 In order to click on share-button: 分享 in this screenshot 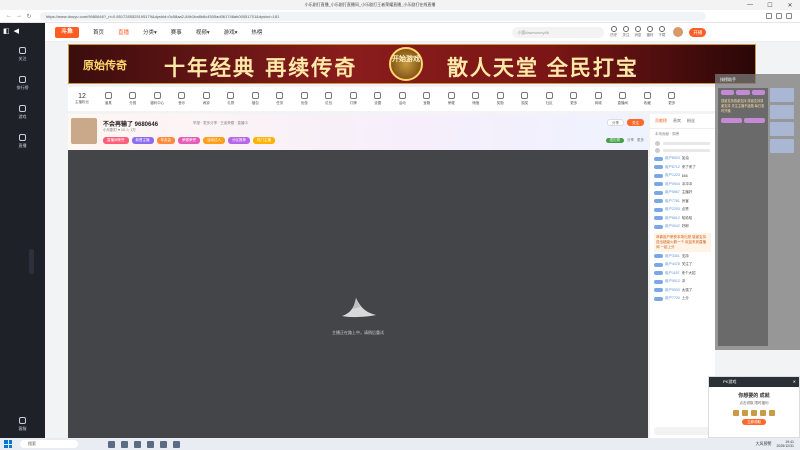, I will do `click(615, 122)`.